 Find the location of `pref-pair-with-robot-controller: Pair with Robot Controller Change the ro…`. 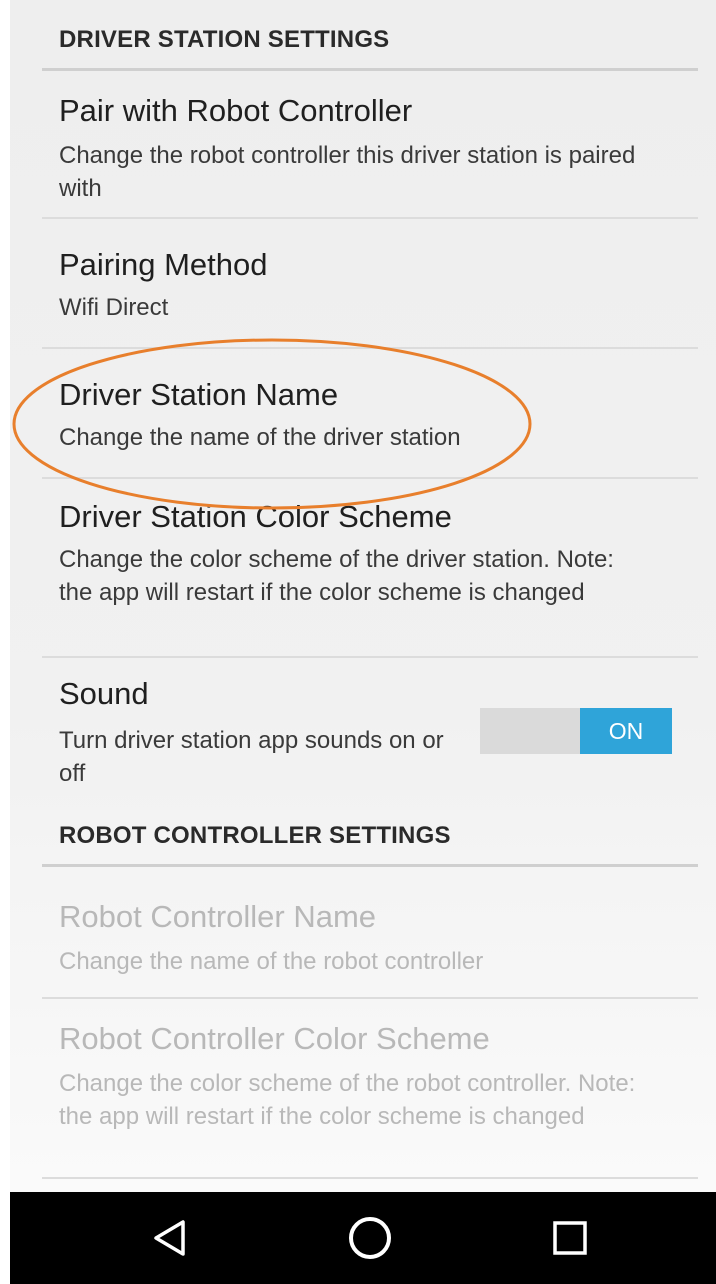

pref-pair-with-robot-controller: Pair with Robot Controller Change the ro… is located at coordinates (370, 145).